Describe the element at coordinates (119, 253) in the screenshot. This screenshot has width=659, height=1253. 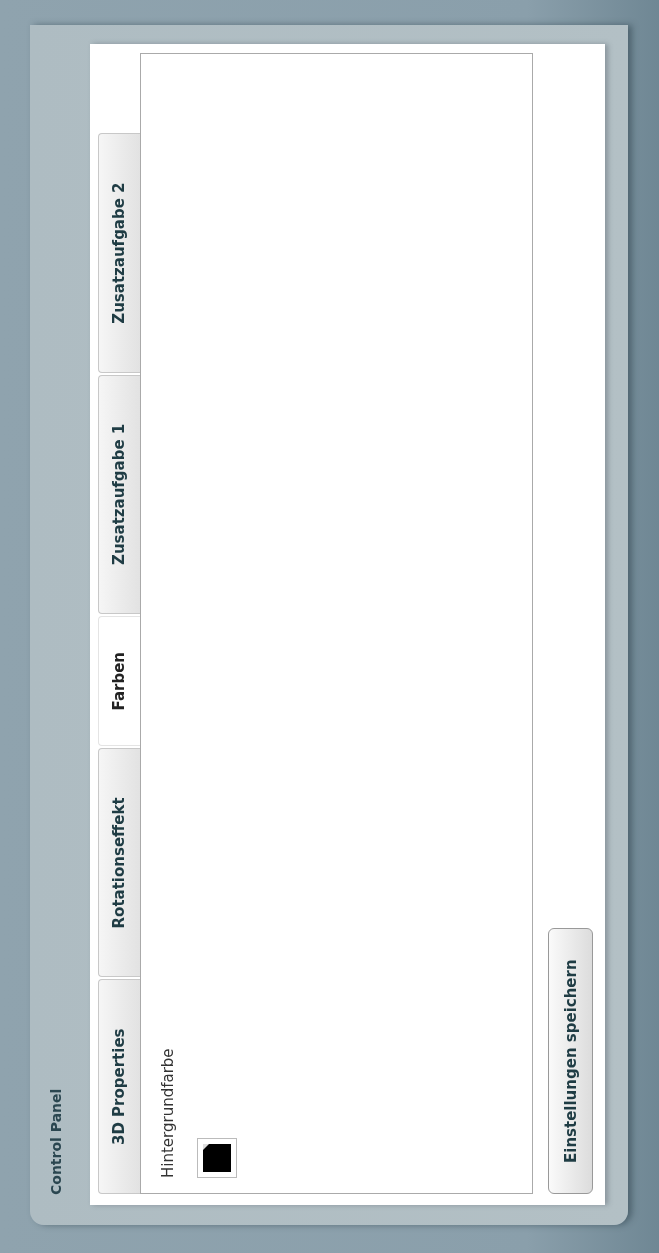
I see `tab: Zusatzaufgabe 2` at that location.